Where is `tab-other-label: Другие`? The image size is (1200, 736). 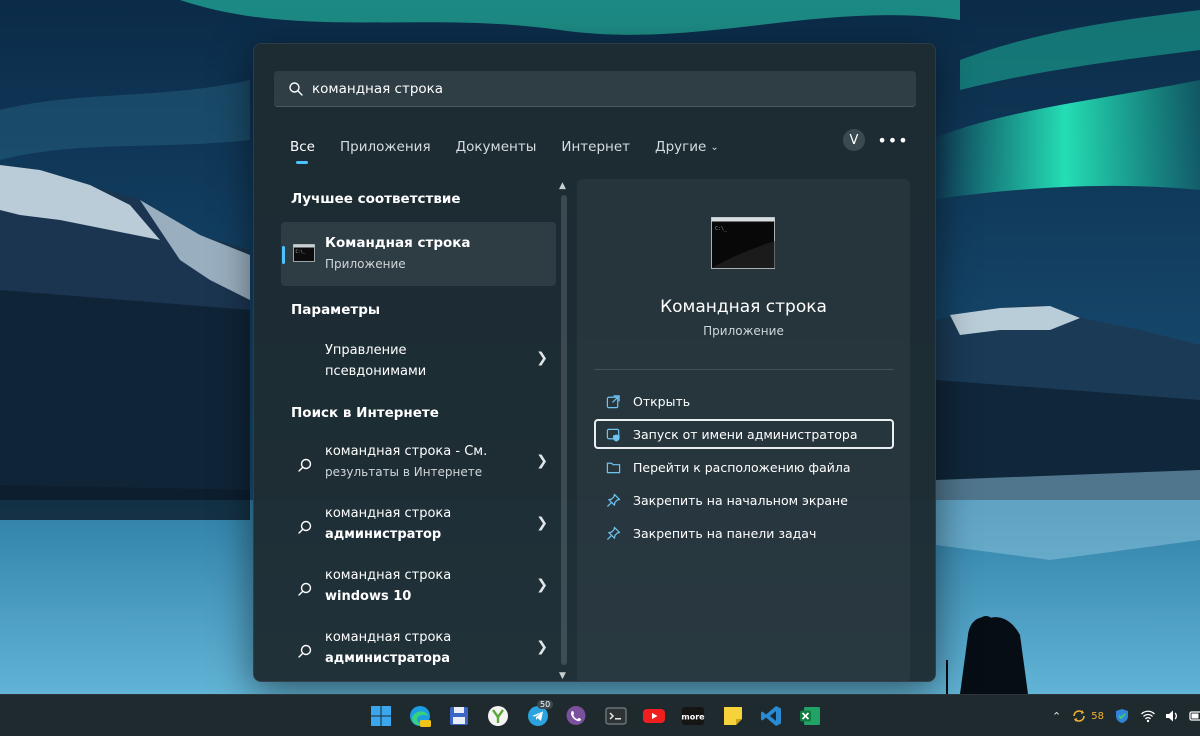 tab-other-label: Другие is located at coordinates (681, 147).